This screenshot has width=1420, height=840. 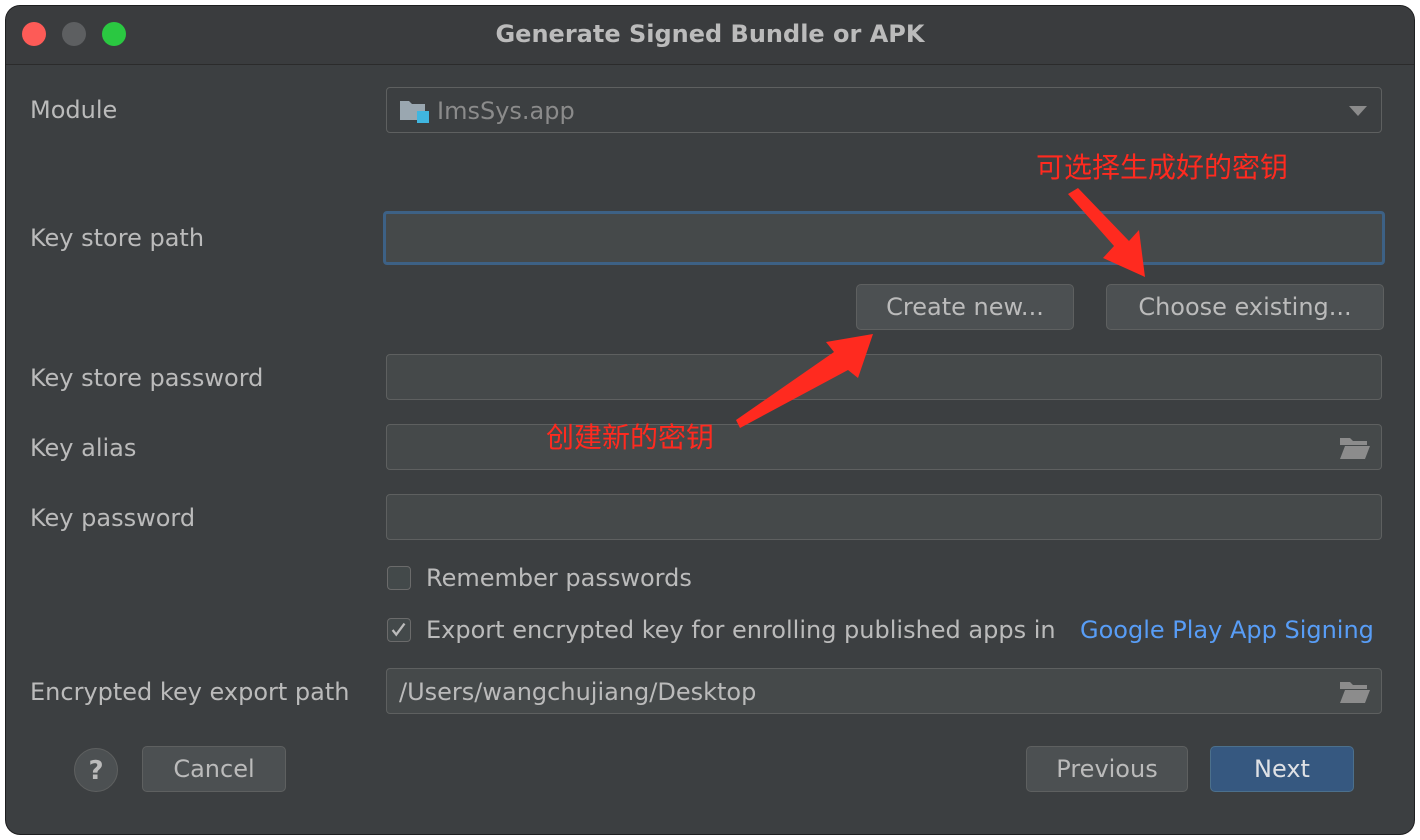 I want to click on choose-existing-annotation: 可选择生成好的密钥, so click(x=1162, y=167).